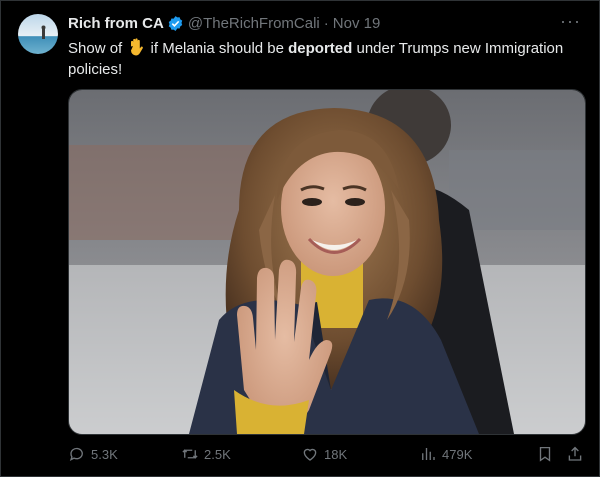  Describe the element at coordinates (175, 23) in the screenshot. I see `verified-badge-icon` at that location.